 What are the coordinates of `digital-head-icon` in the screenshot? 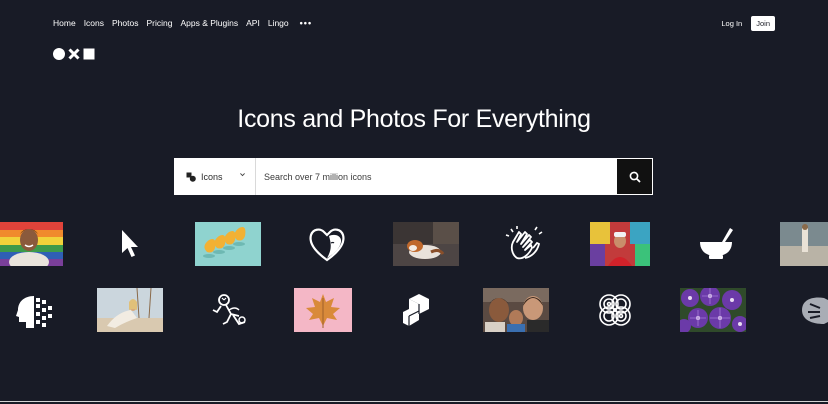 It's located at (34, 312).